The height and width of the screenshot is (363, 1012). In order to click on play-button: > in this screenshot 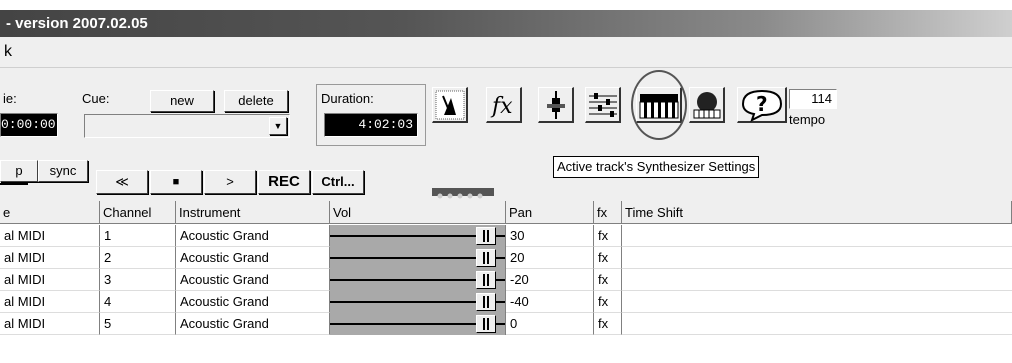, I will do `click(230, 182)`.